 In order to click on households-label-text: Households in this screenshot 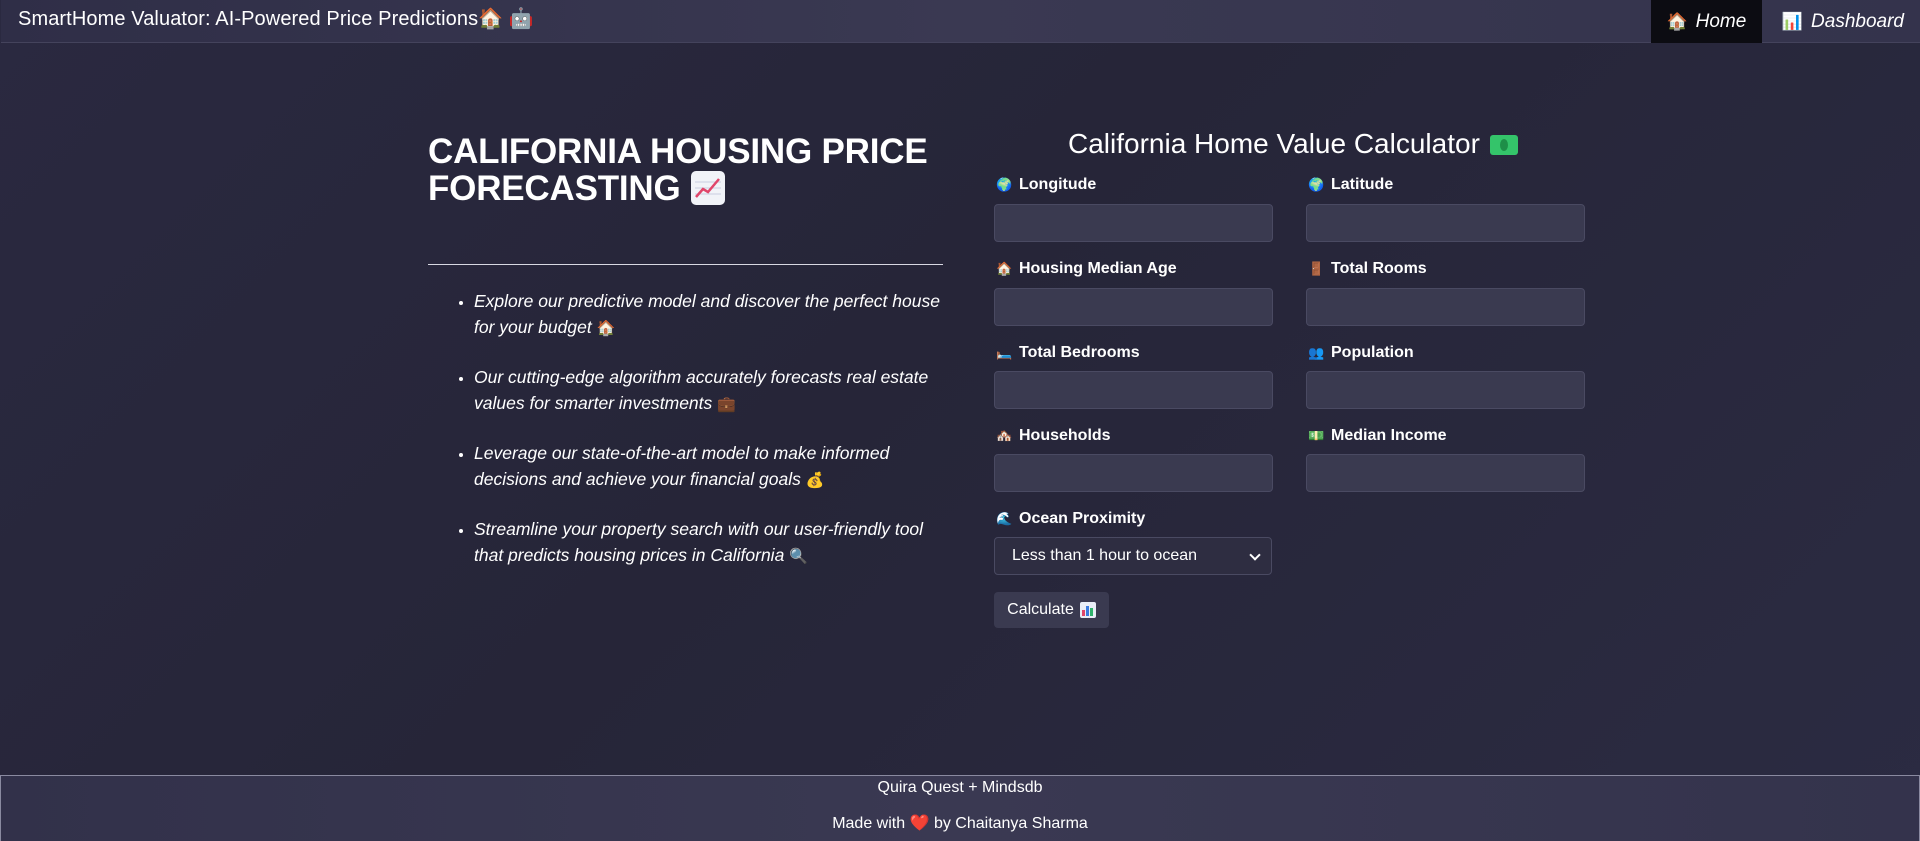, I will do `click(1065, 435)`.